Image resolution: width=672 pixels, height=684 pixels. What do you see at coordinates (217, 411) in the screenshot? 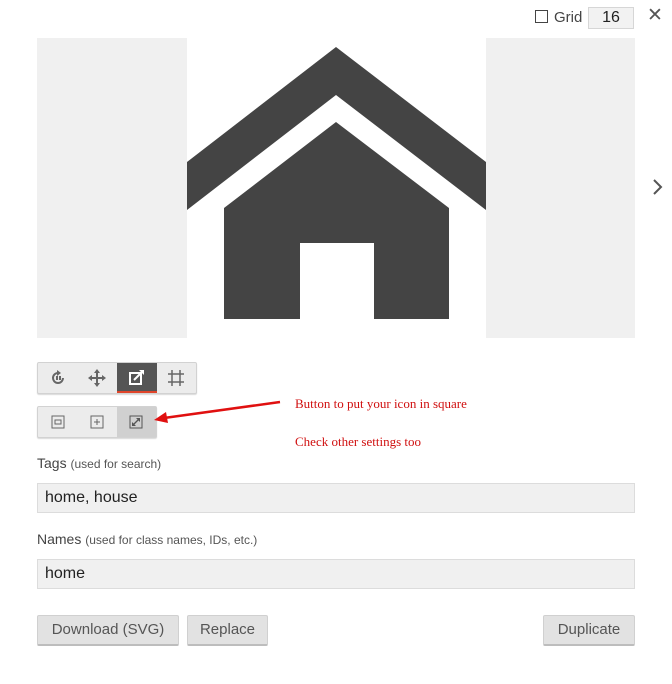
I see `annotation-arrow` at bounding box center [217, 411].